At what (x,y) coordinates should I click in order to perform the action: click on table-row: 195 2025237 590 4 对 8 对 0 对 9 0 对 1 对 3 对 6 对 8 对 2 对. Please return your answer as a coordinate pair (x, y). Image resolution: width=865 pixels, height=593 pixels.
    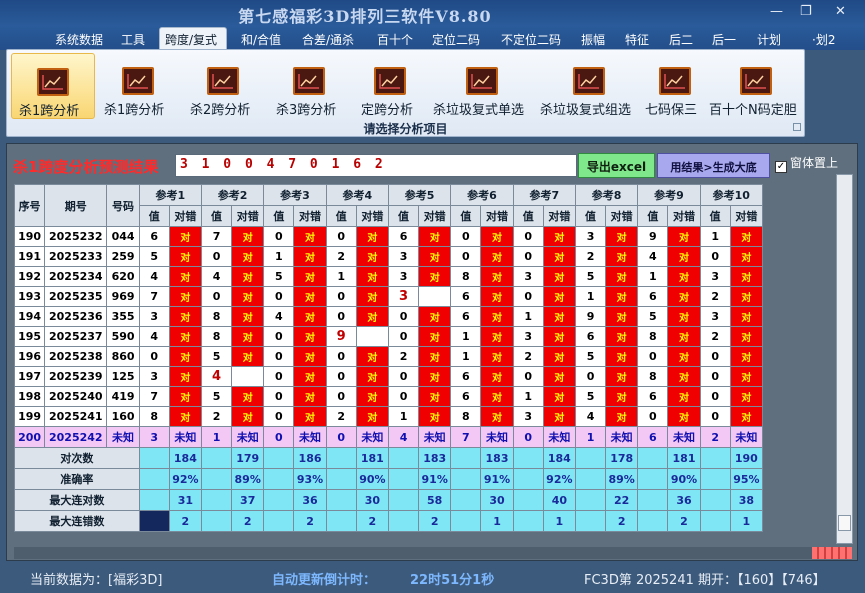
    Looking at the image, I should click on (388, 336).